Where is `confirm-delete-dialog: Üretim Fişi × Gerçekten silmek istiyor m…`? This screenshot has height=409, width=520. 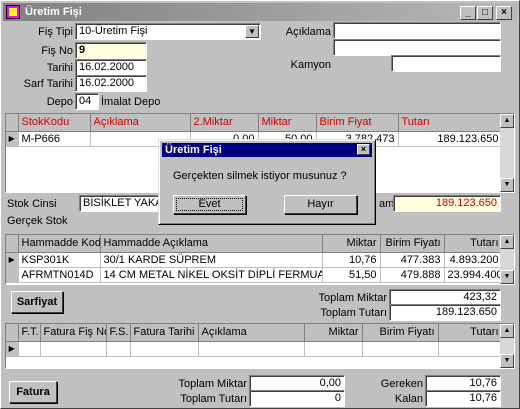
confirm-delete-dialog: Üretim Fişi × Gerçekten silmek istiyor m… is located at coordinates (267, 182).